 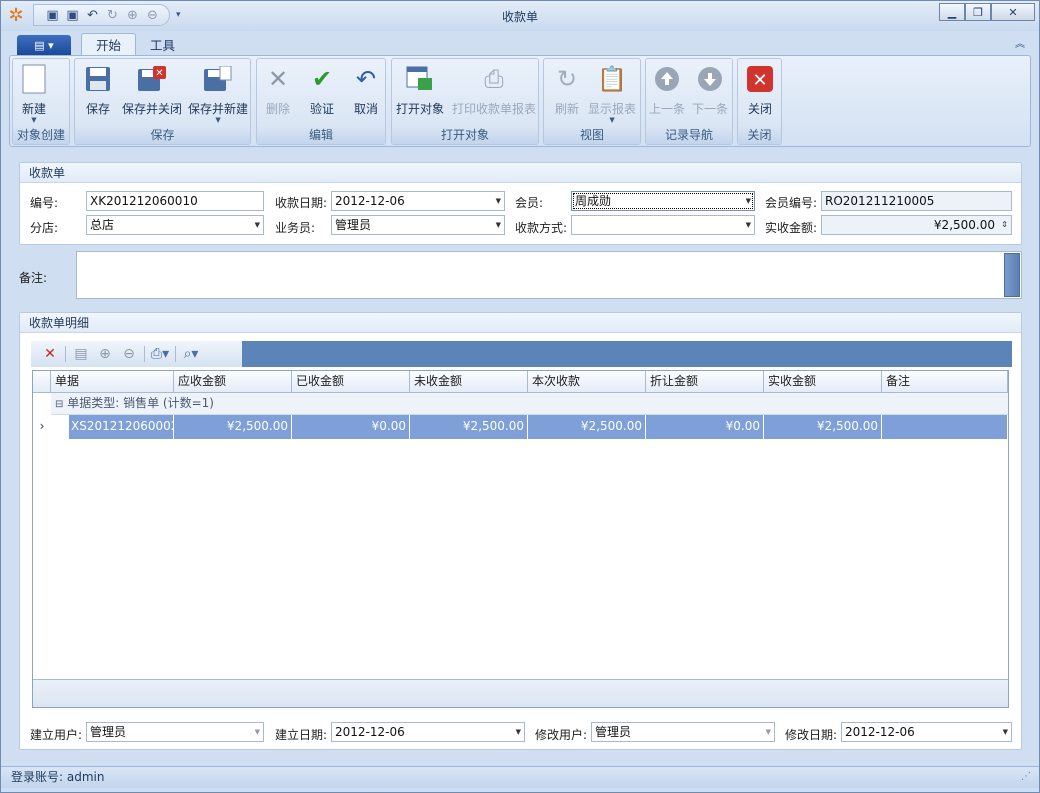 What do you see at coordinates (964, 225) in the screenshot?
I see `actual-amount-value: ¥2,500.00` at bounding box center [964, 225].